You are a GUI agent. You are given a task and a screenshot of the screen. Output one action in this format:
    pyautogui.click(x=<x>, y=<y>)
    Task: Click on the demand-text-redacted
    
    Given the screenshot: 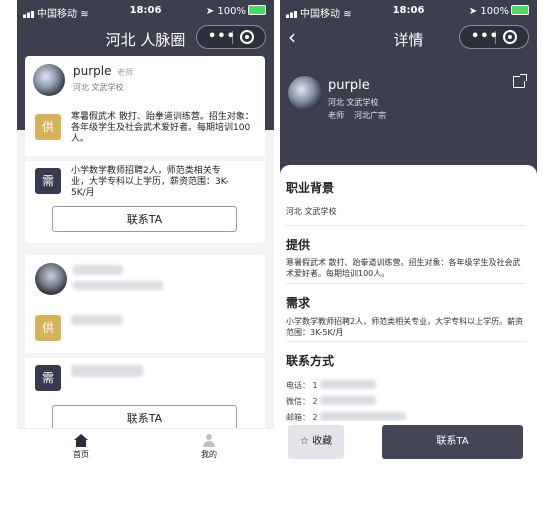 What is the action you would take?
    pyautogui.click(x=107, y=371)
    